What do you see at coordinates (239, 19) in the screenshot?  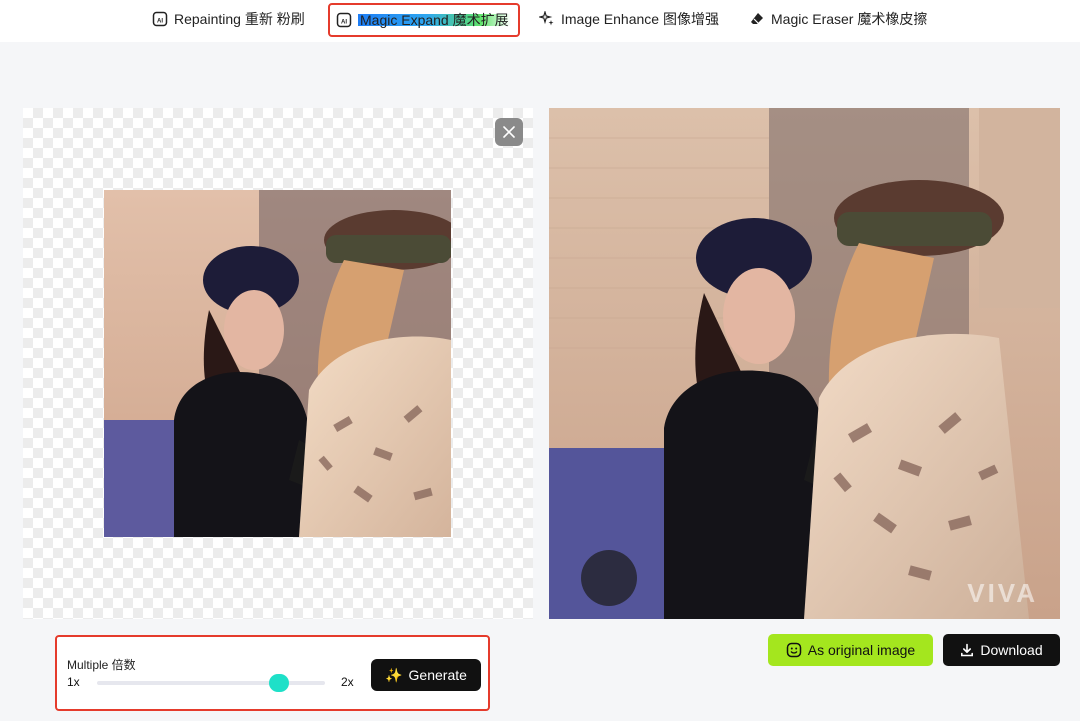 I see `tab-label: Repainting 重新 粉刷` at bounding box center [239, 19].